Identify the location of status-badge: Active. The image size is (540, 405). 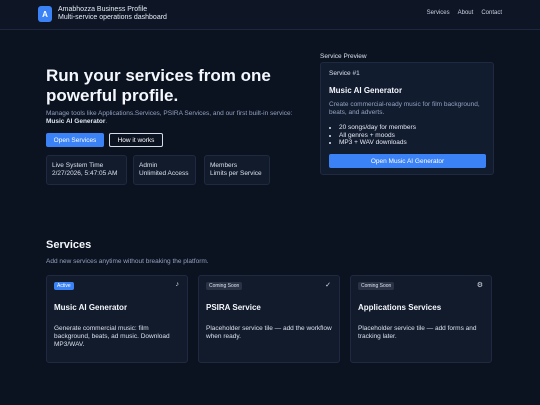
(64, 286).